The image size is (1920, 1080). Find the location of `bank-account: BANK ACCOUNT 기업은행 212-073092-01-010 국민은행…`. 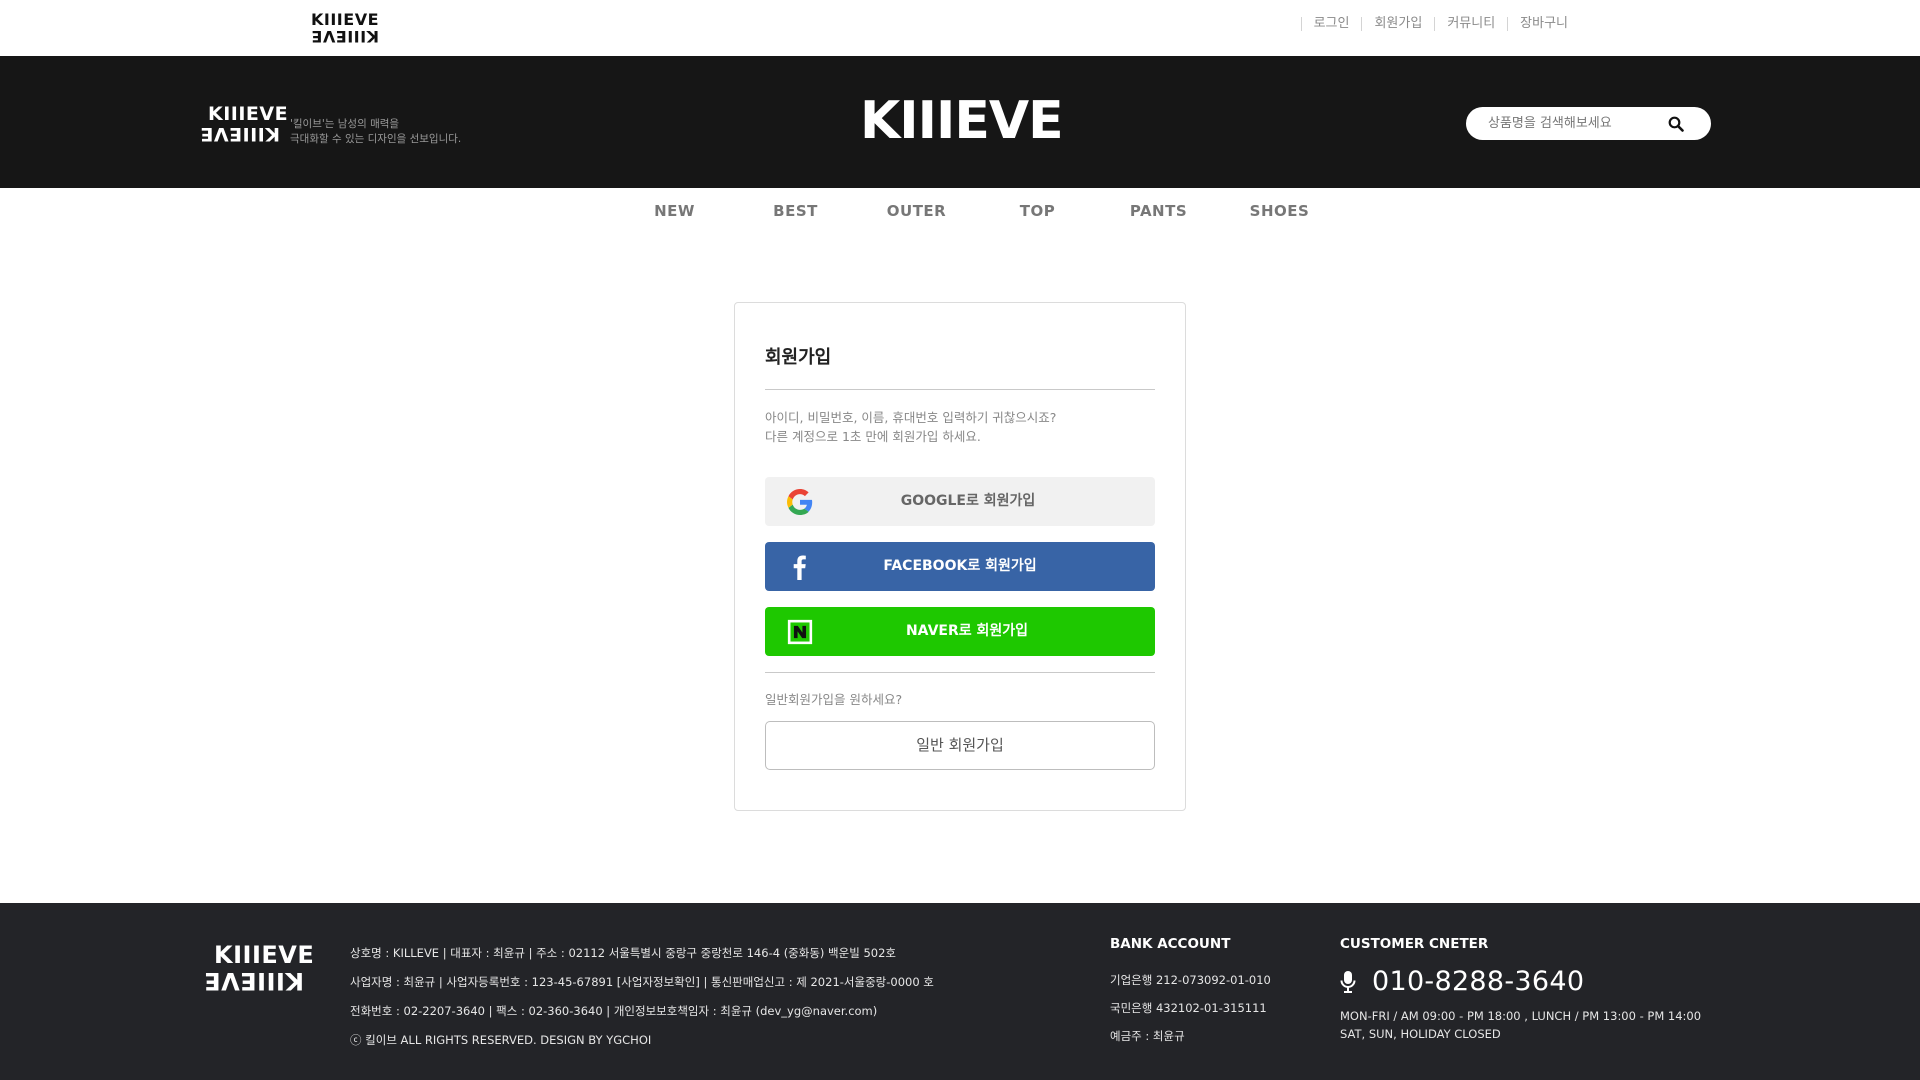

bank-account: BANK ACCOUNT 기업은행 212-073092-01-010 국민은행… is located at coordinates (1210, 993).